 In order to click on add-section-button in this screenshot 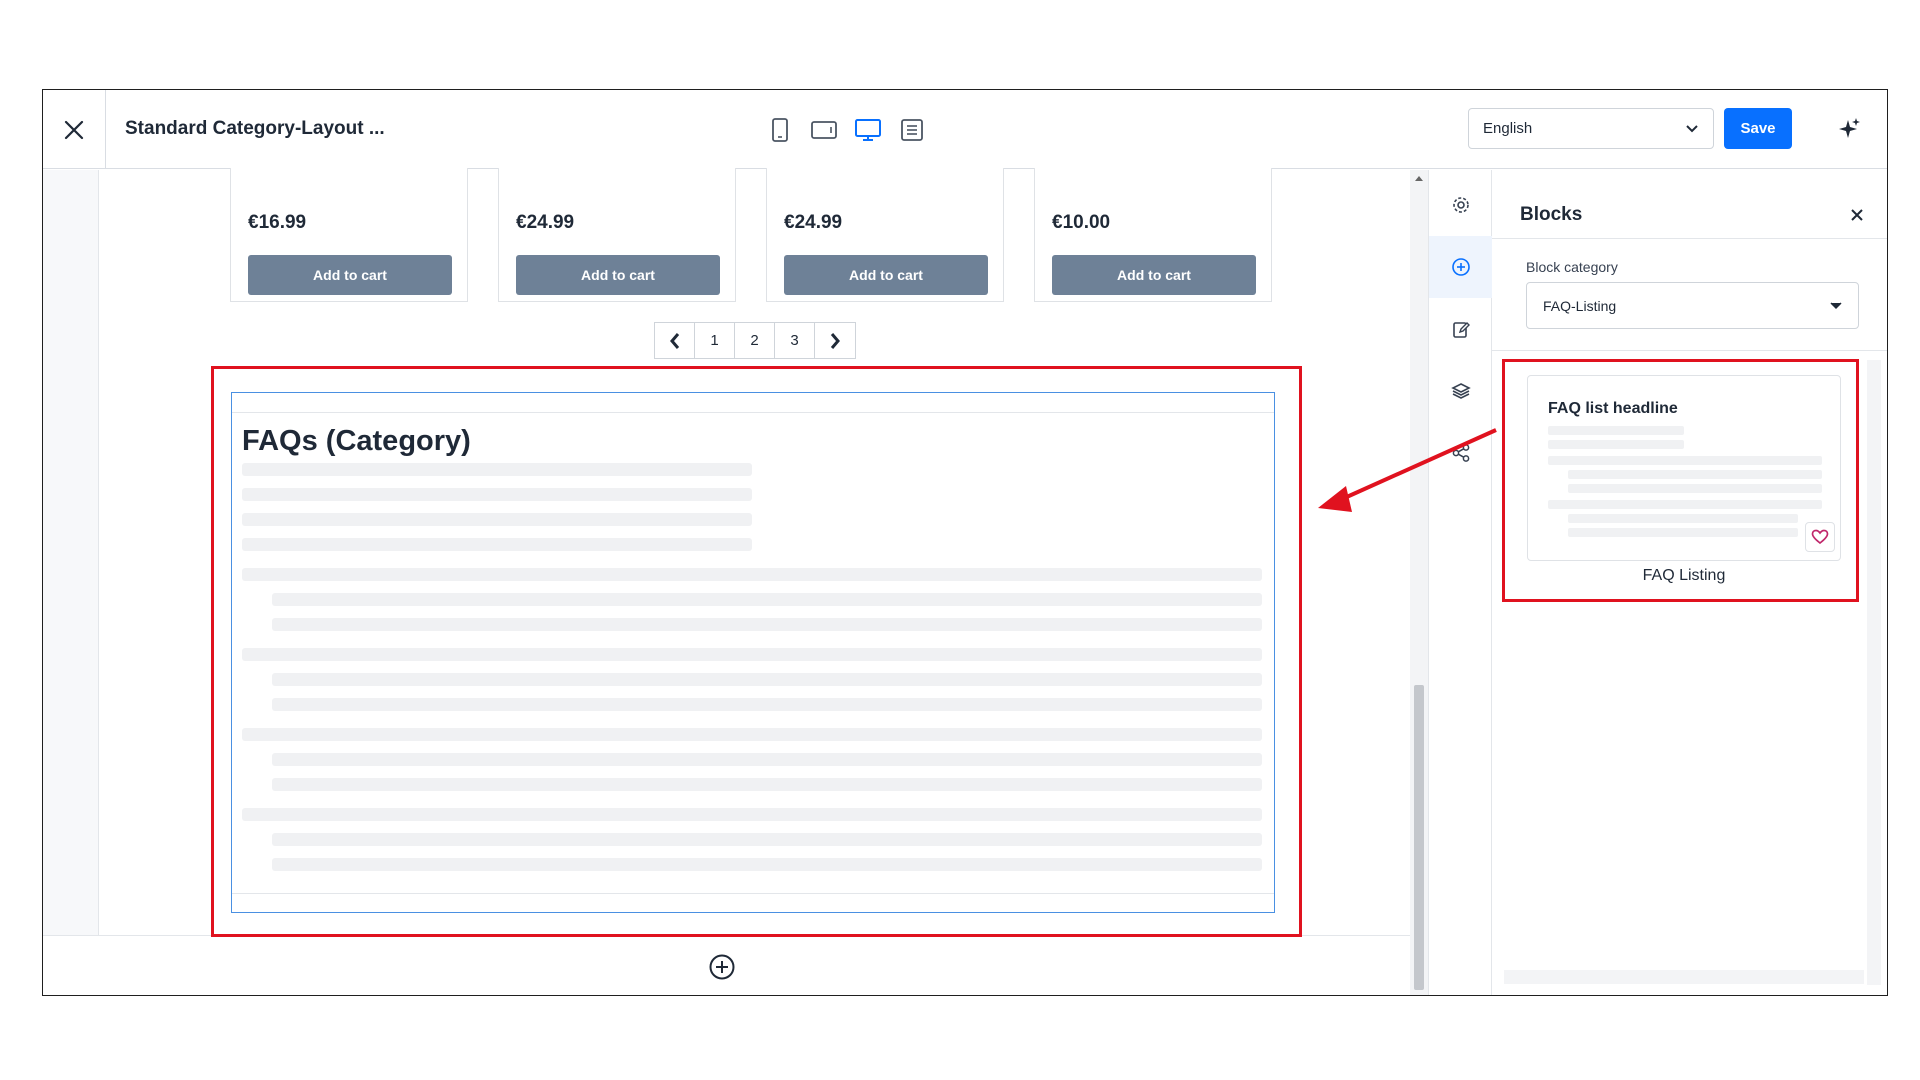, I will do `click(722, 967)`.